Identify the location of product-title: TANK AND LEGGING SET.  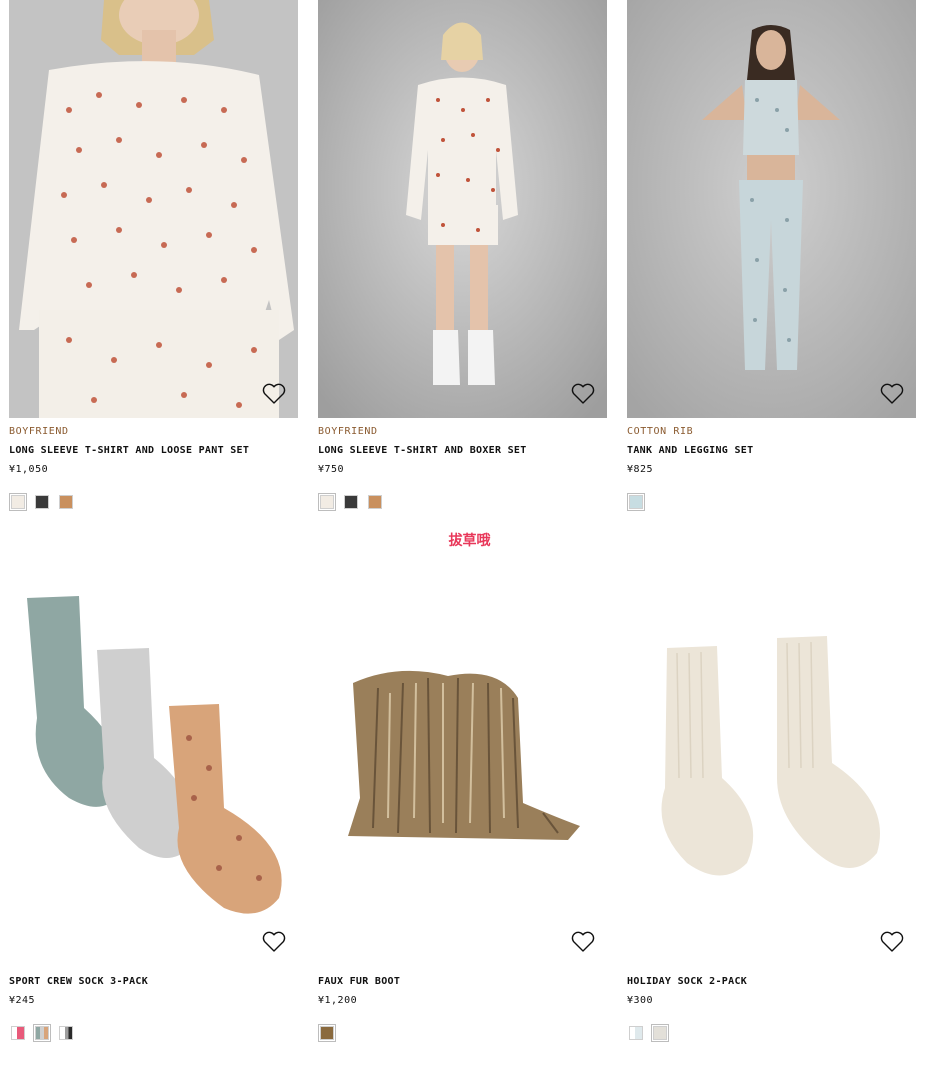
(690, 450).